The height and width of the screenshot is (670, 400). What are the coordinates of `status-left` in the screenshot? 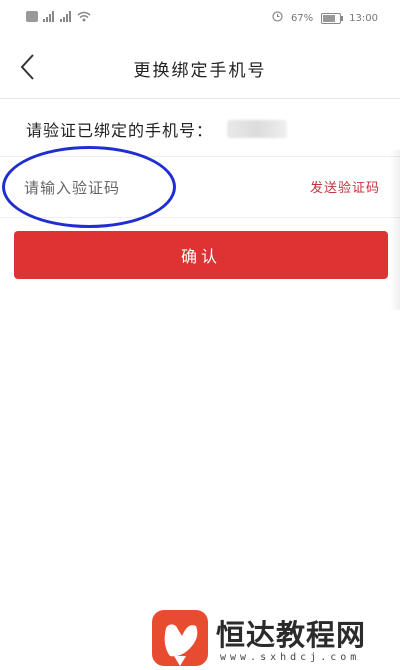 It's located at (58, 16).